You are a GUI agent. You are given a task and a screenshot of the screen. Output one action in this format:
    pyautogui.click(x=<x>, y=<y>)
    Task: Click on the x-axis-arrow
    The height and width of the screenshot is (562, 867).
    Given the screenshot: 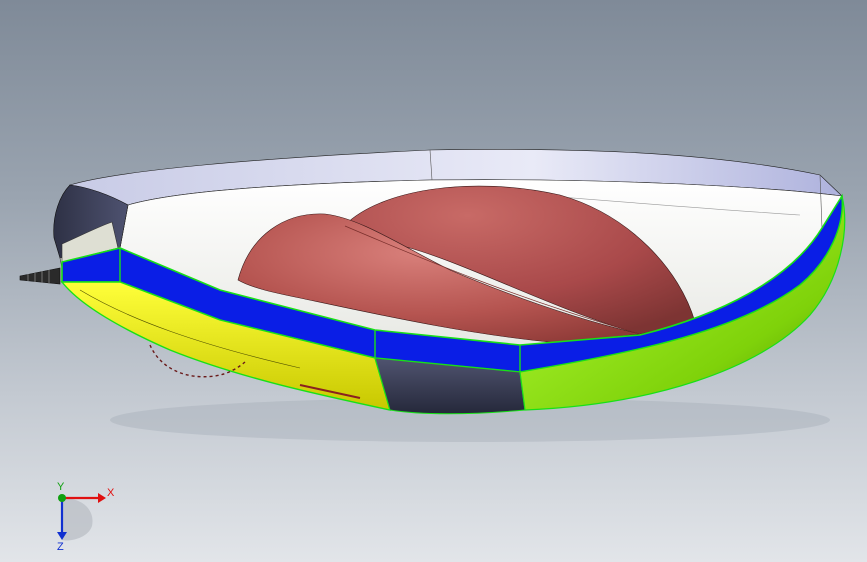 What is the action you would take?
    pyautogui.click(x=102, y=498)
    